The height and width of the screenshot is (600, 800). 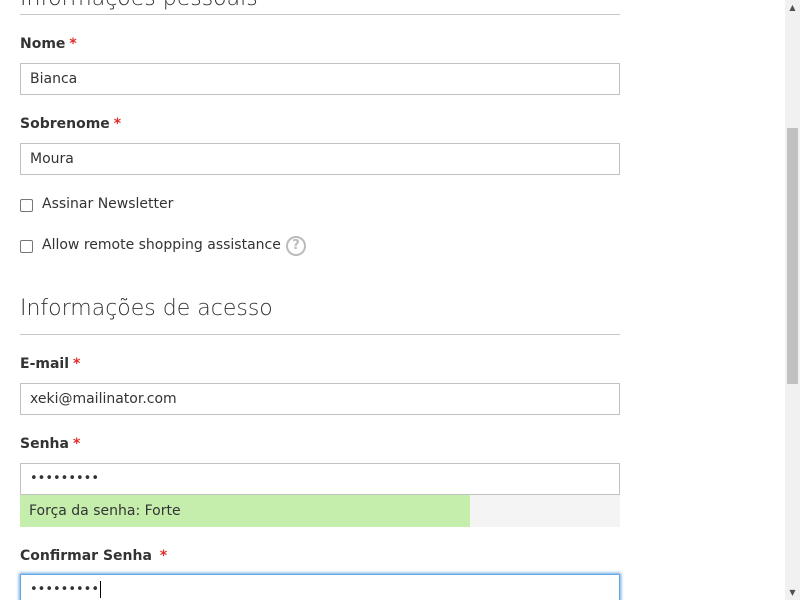 I want to click on remote-assistance-checkbox, so click(x=26, y=246).